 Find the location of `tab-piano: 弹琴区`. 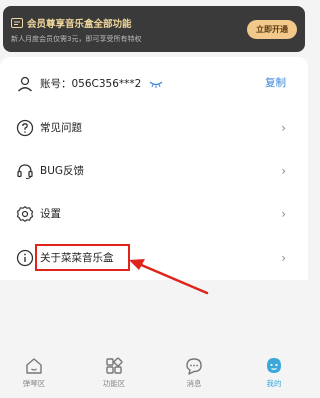

tab-piano: 弹琴区 is located at coordinates (34, 376).